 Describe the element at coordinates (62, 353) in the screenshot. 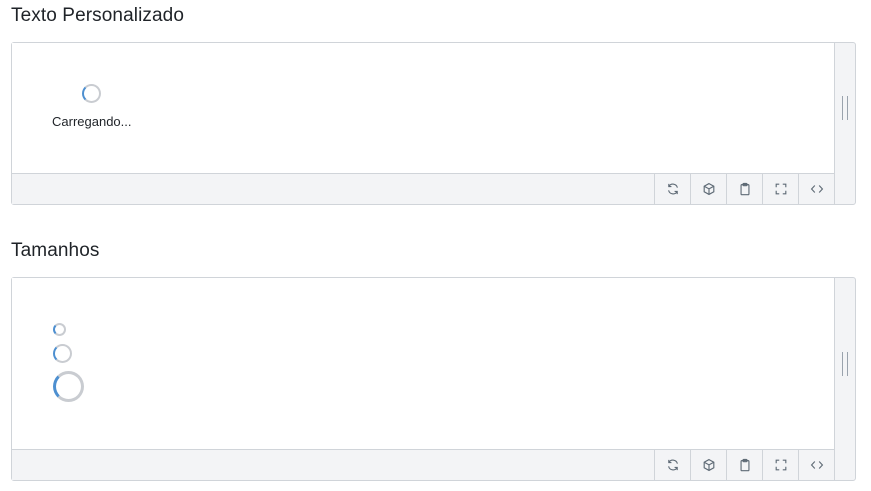

I see `spinner-medium` at that location.